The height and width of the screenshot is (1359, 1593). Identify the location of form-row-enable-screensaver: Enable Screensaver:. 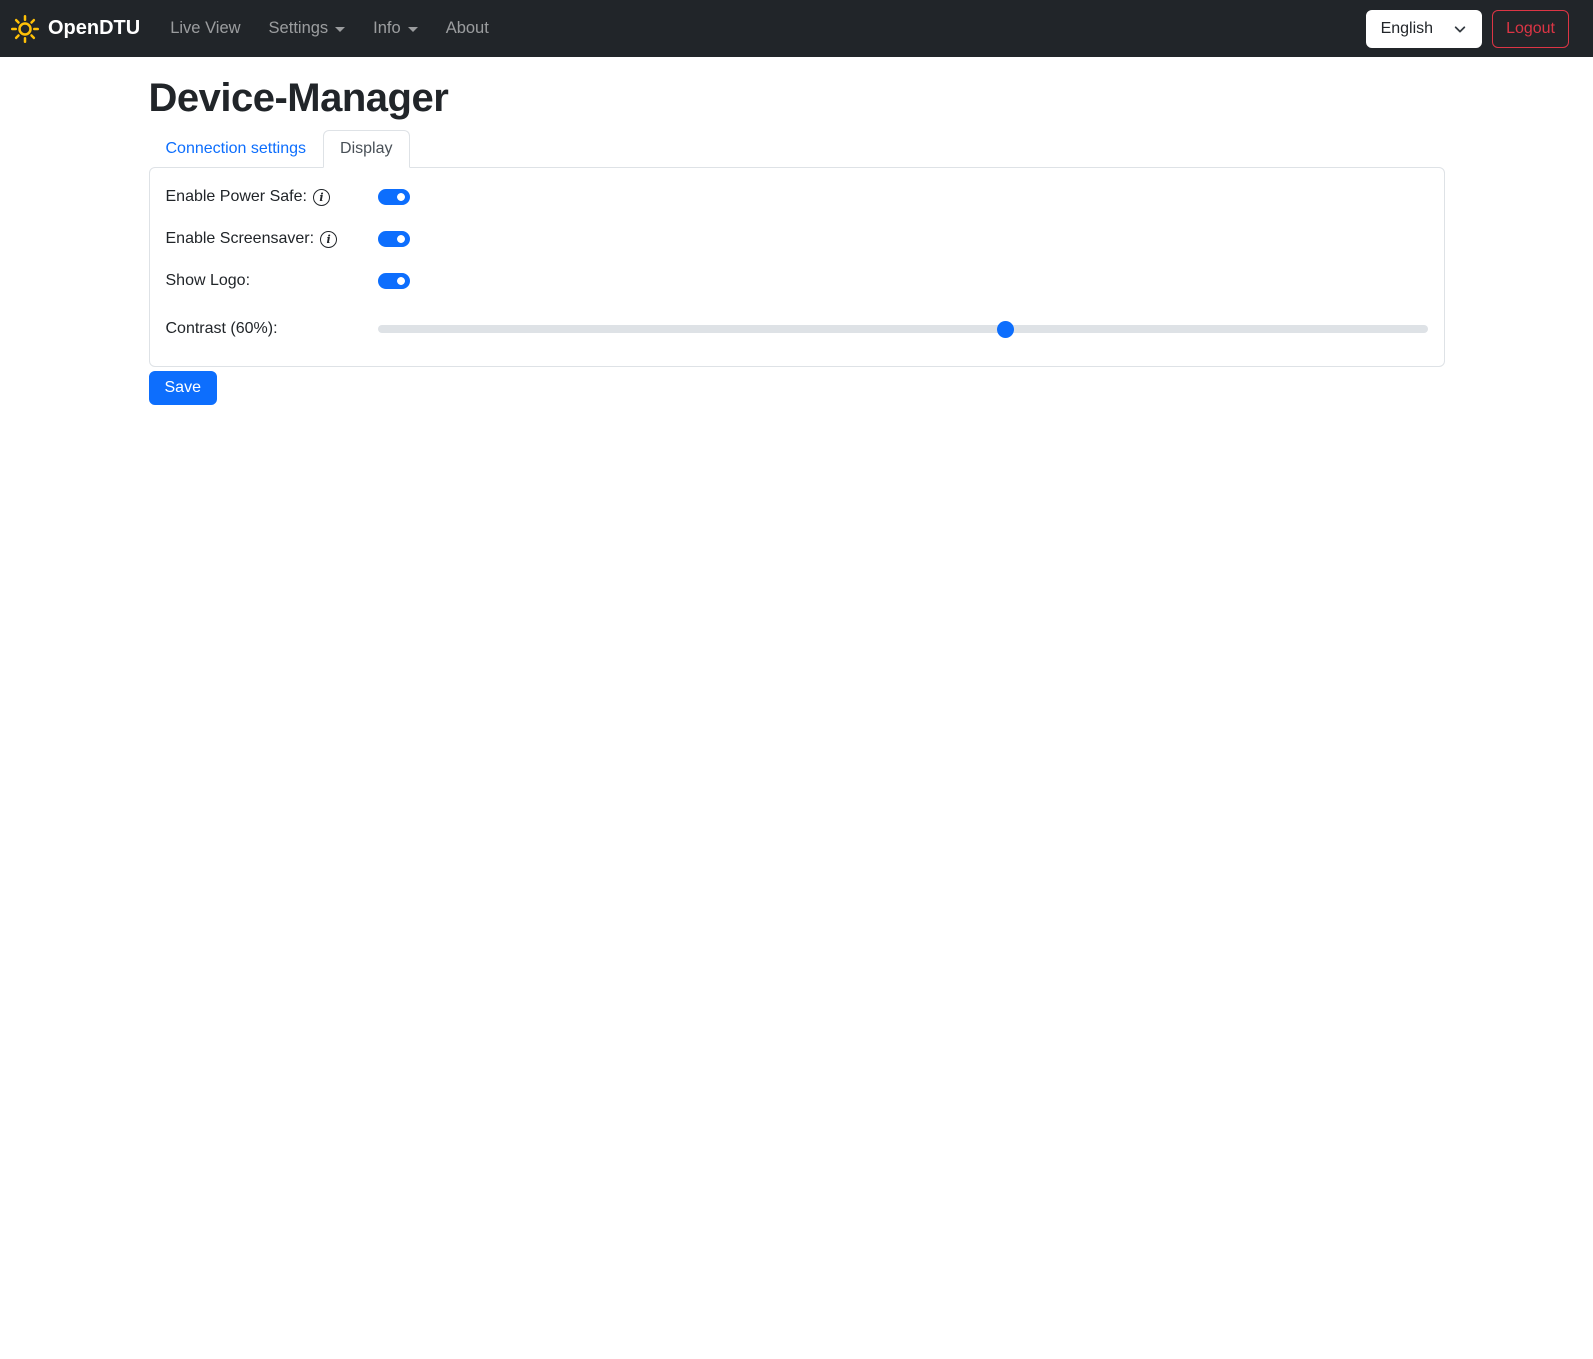
(797, 239).